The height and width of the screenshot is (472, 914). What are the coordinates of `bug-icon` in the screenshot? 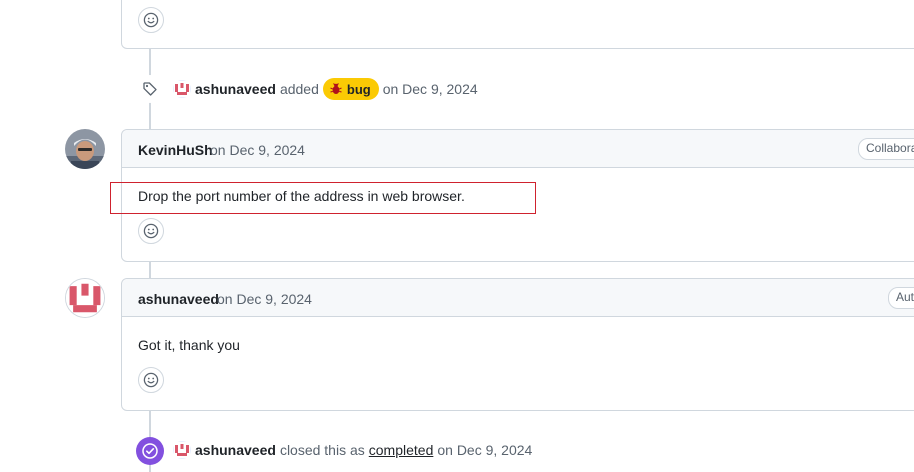 It's located at (336, 88).